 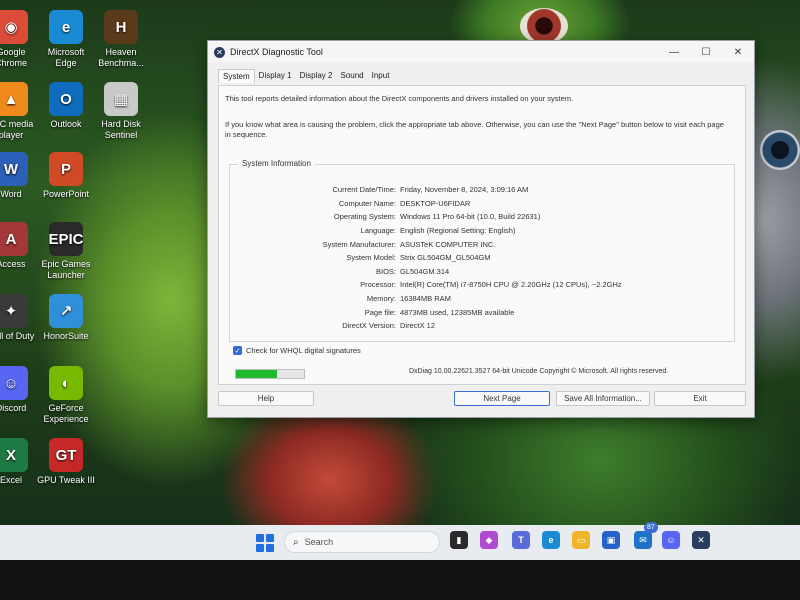 I want to click on desktop-icon-powerpoint: P PowerPoint, so click(x=66, y=176).